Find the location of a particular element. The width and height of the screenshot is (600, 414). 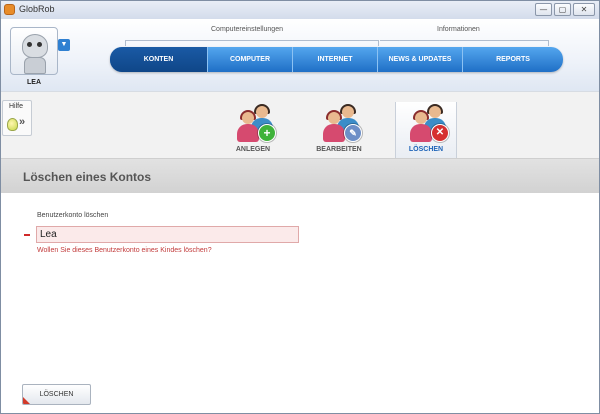

delete-button: LÖSCHEN is located at coordinates (56, 394).